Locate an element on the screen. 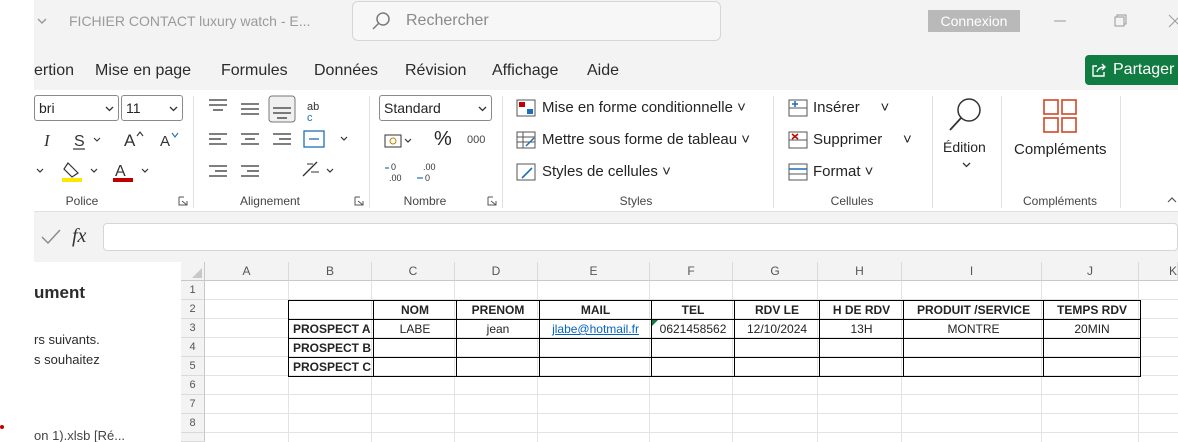  row-label-cell: PROSPECT A is located at coordinates (331, 329).